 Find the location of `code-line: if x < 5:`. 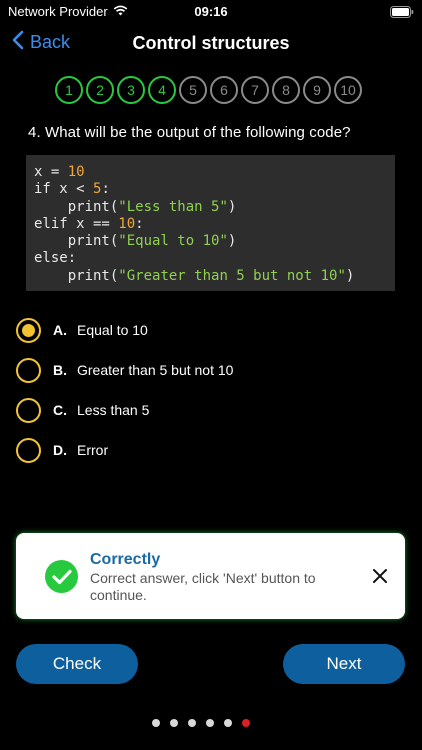

code-line: if x < 5: is located at coordinates (72, 189).